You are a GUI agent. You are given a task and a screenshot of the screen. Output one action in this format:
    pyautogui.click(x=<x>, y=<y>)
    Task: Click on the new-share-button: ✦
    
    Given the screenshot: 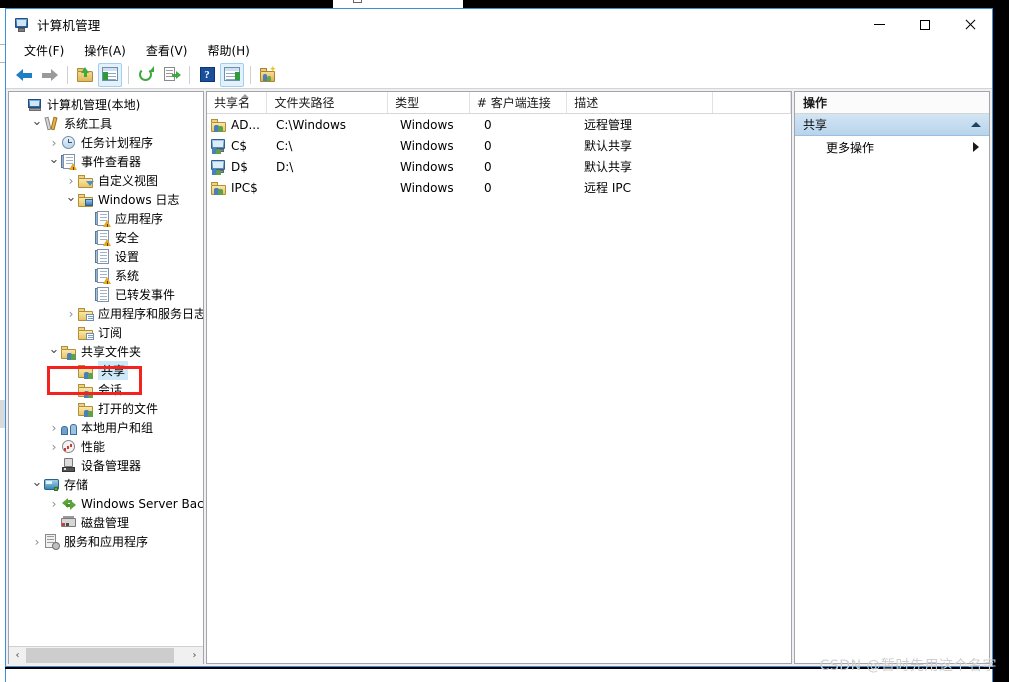 What is the action you would take?
    pyautogui.click(x=268, y=75)
    